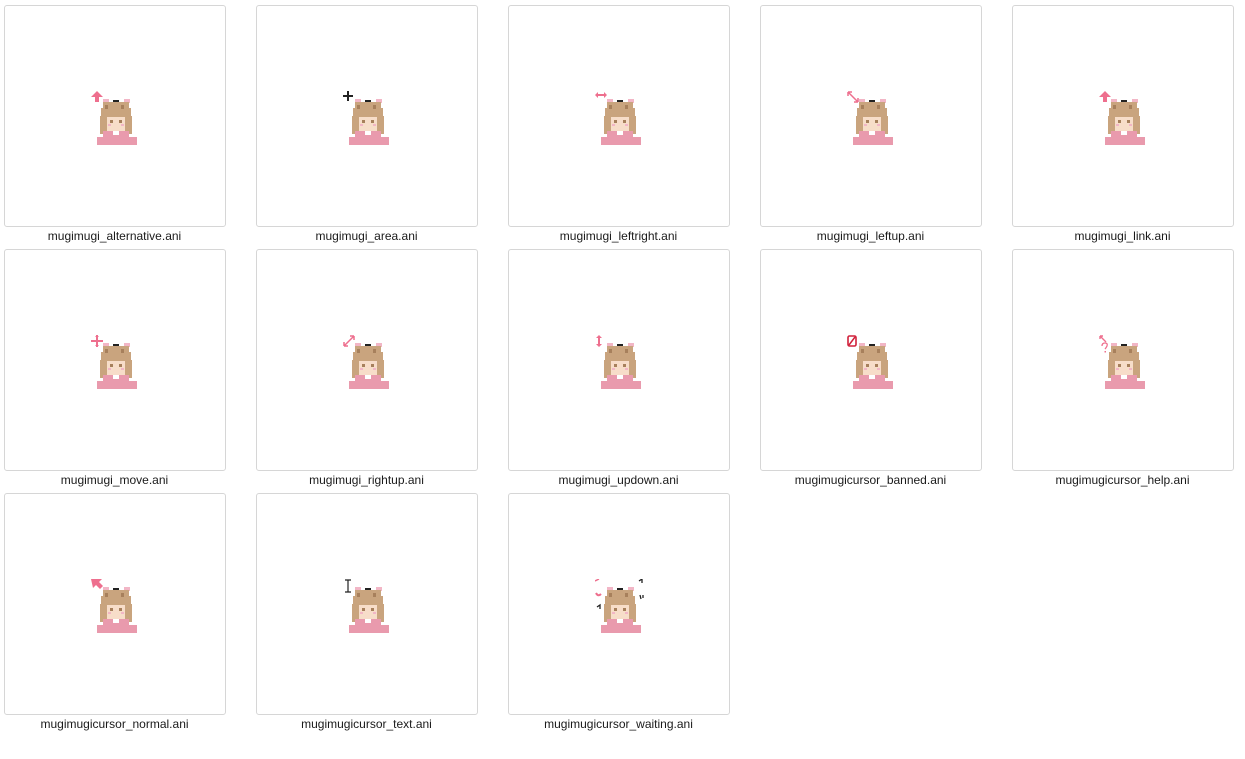 The width and height of the screenshot is (1245, 759). I want to click on cursor-updown-icon, so click(618, 362).